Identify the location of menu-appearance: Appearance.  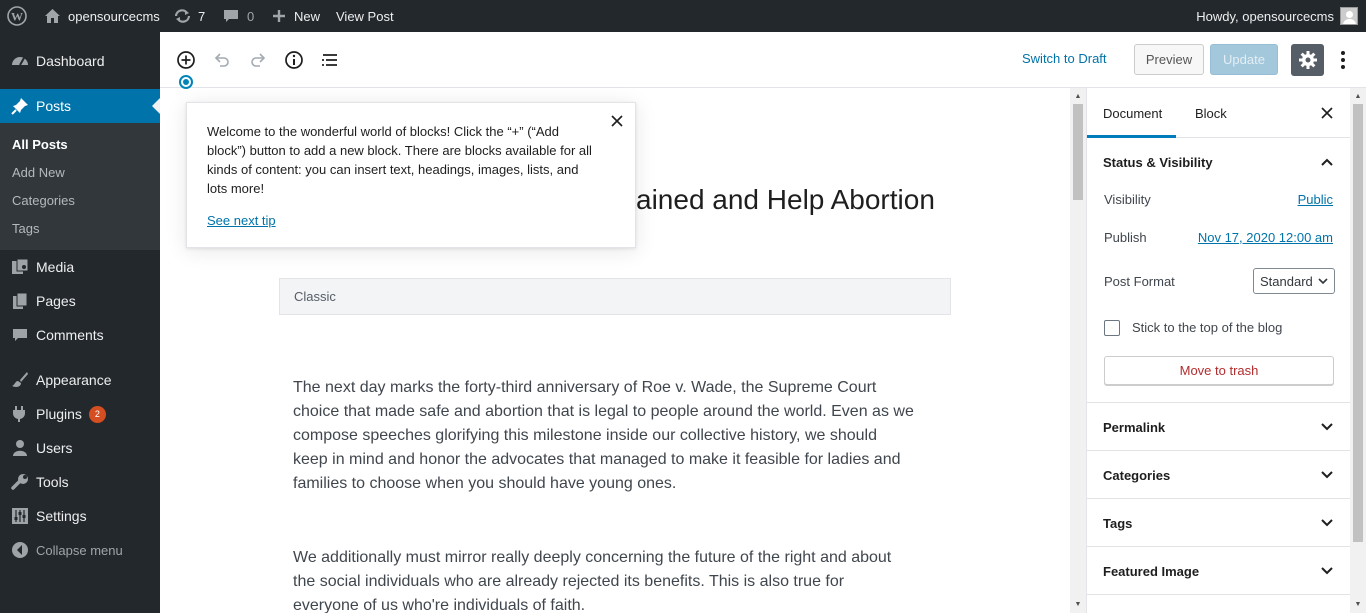
(80, 380).